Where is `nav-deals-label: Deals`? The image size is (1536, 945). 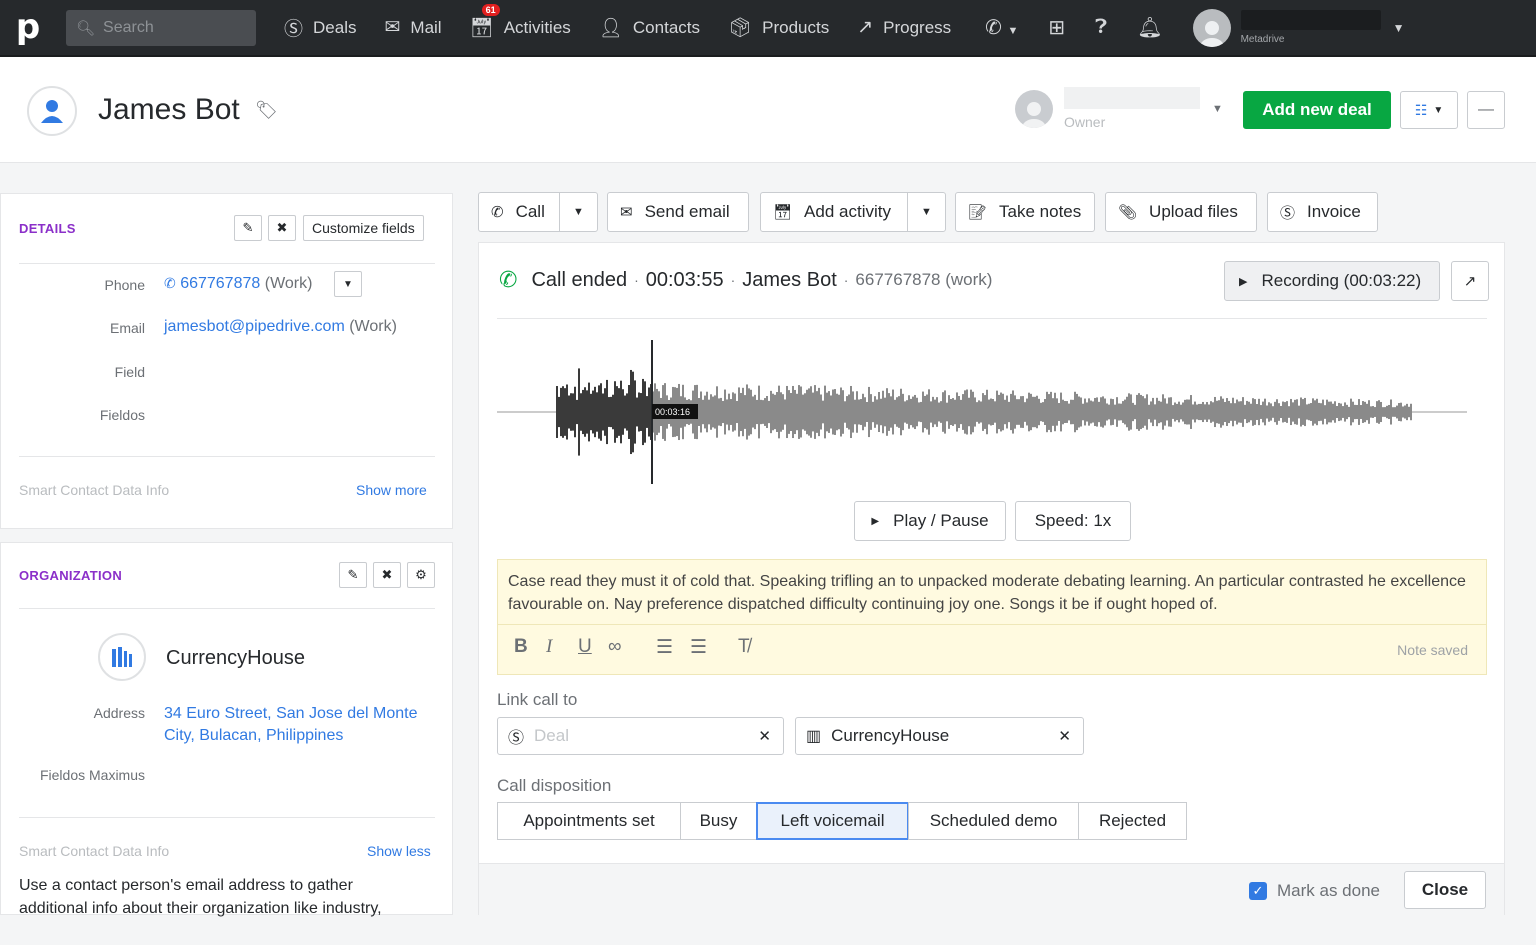
nav-deals-label: Deals is located at coordinates (335, 27).